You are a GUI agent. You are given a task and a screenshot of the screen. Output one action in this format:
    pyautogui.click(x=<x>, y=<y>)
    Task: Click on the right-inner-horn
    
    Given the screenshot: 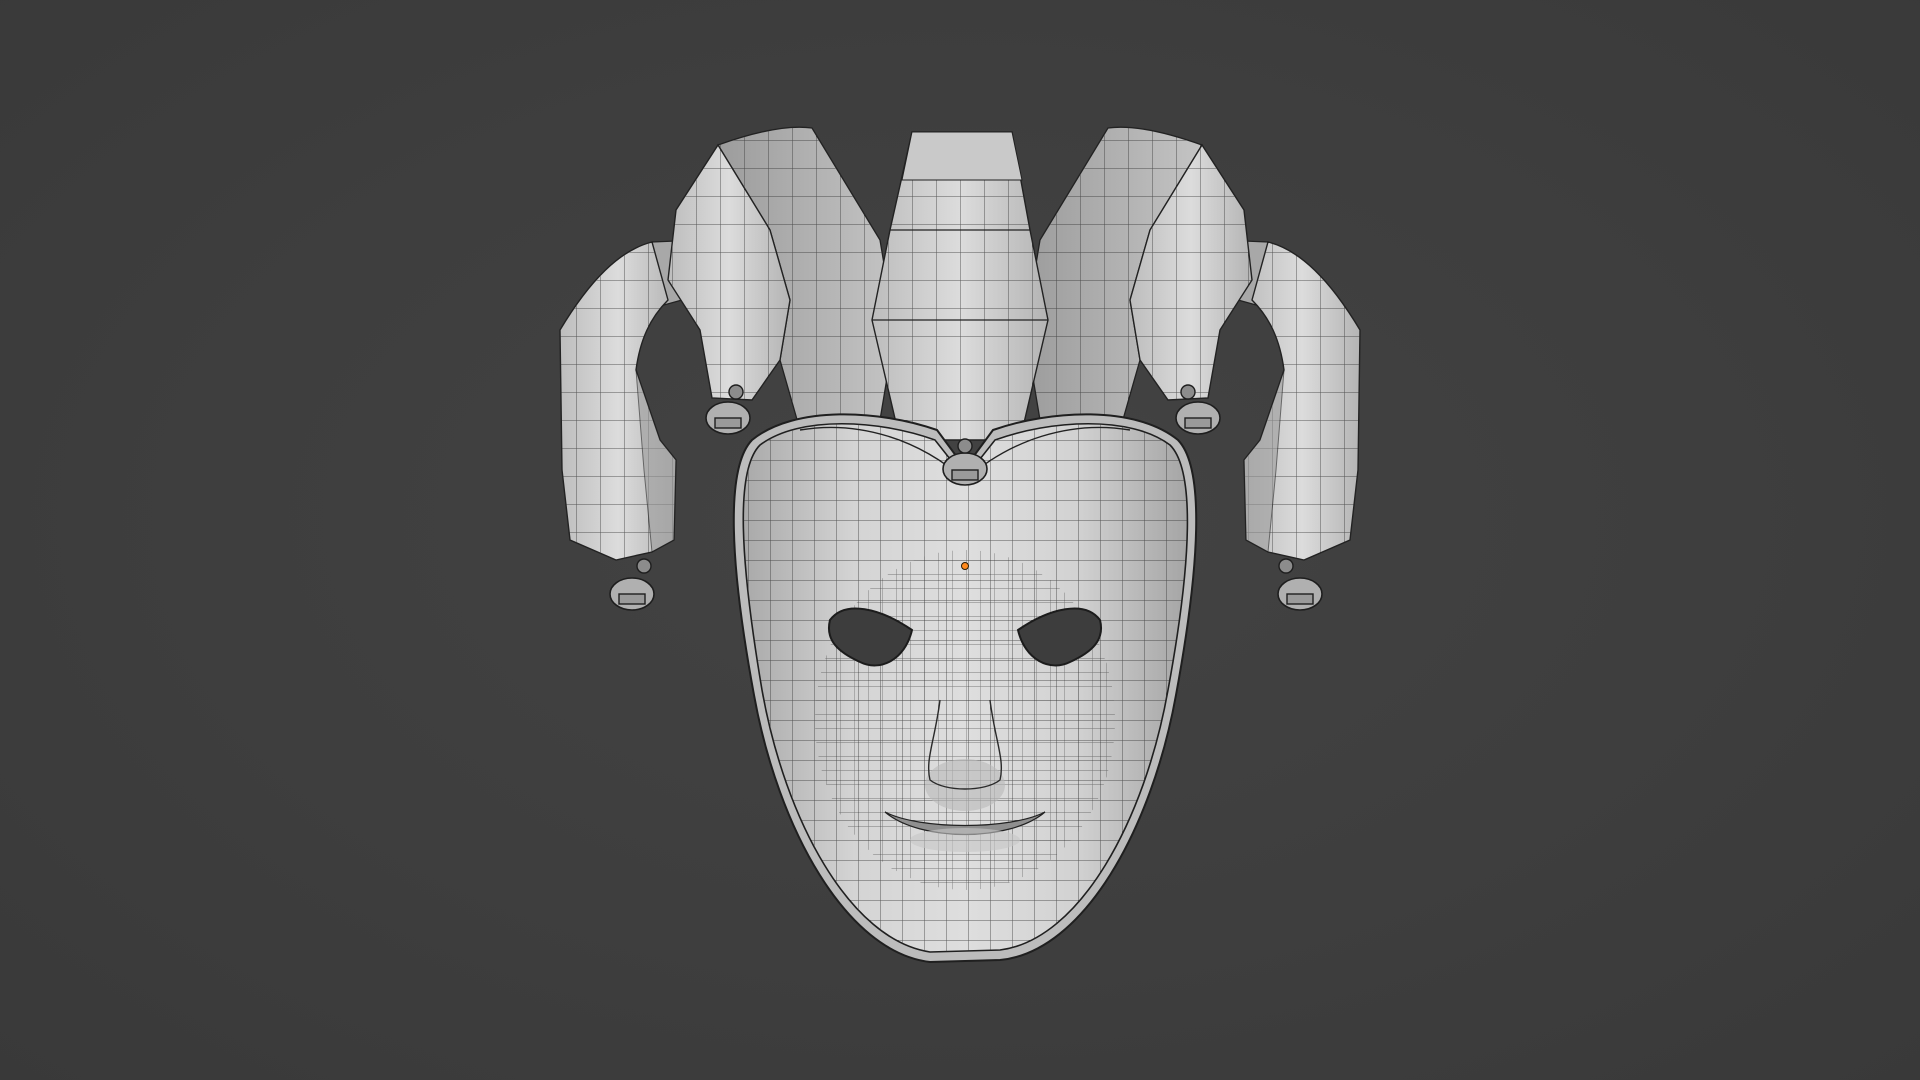 What is the action you would take?
    pyautogui.click(x=1138, y=278)
    